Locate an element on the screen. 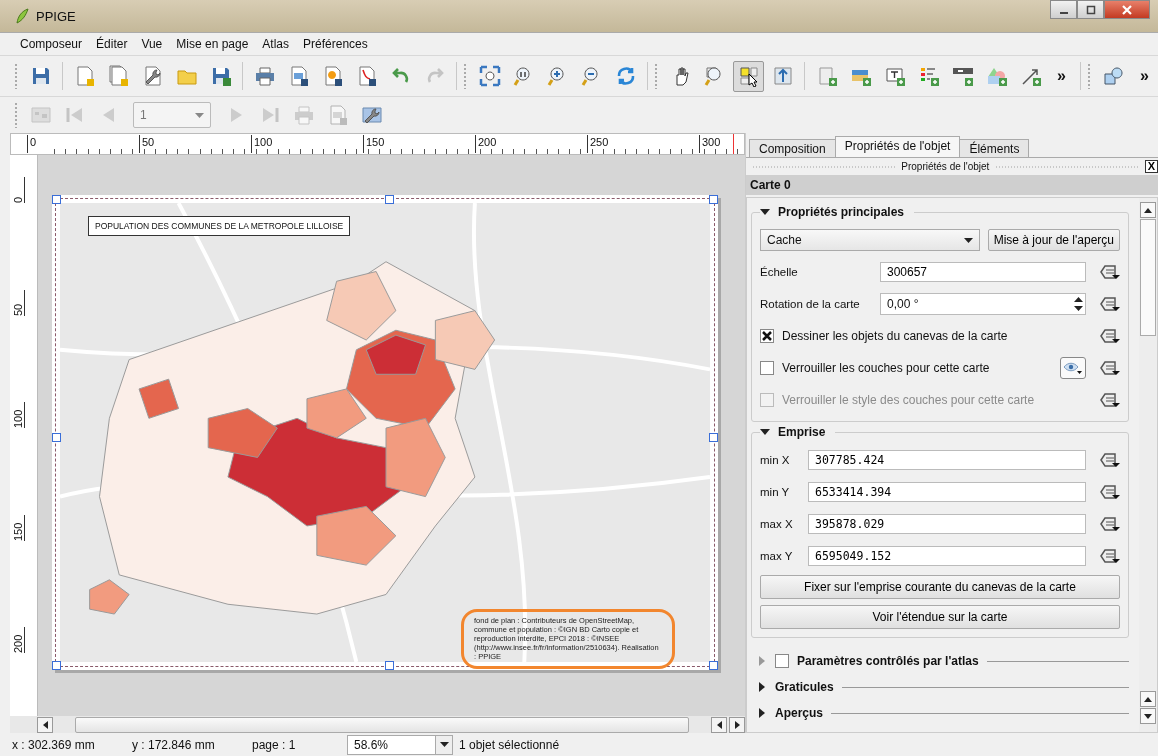 This screenshot has width=1158, height=756. menu-item: Préférences is located at coordinates (335, 44).